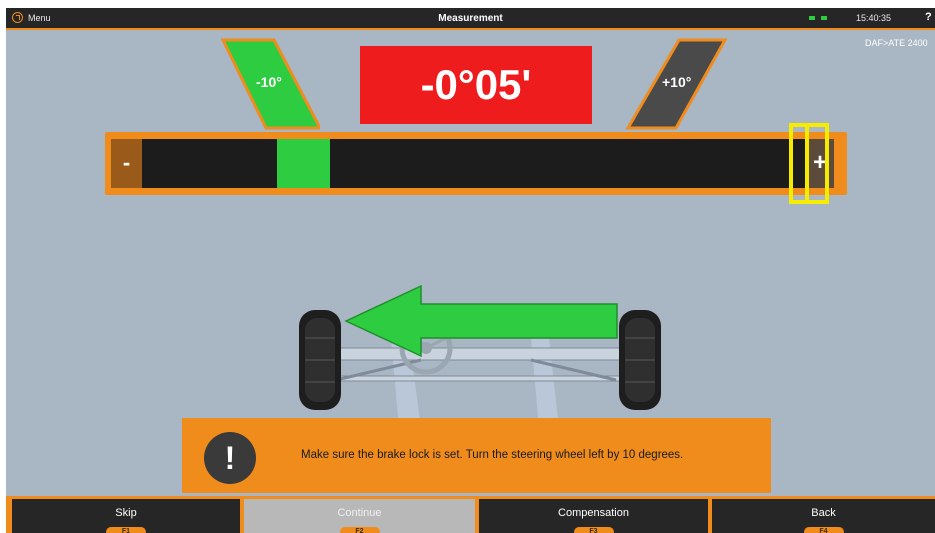  I want to click on axle-graphic, so click(476, 355).